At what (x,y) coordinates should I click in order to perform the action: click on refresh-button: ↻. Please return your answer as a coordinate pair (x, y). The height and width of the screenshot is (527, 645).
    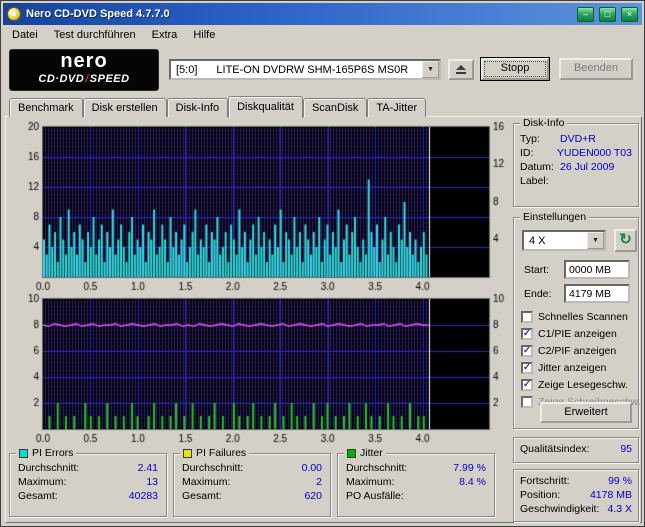
    Looking at the image, I should click on (625, 240).